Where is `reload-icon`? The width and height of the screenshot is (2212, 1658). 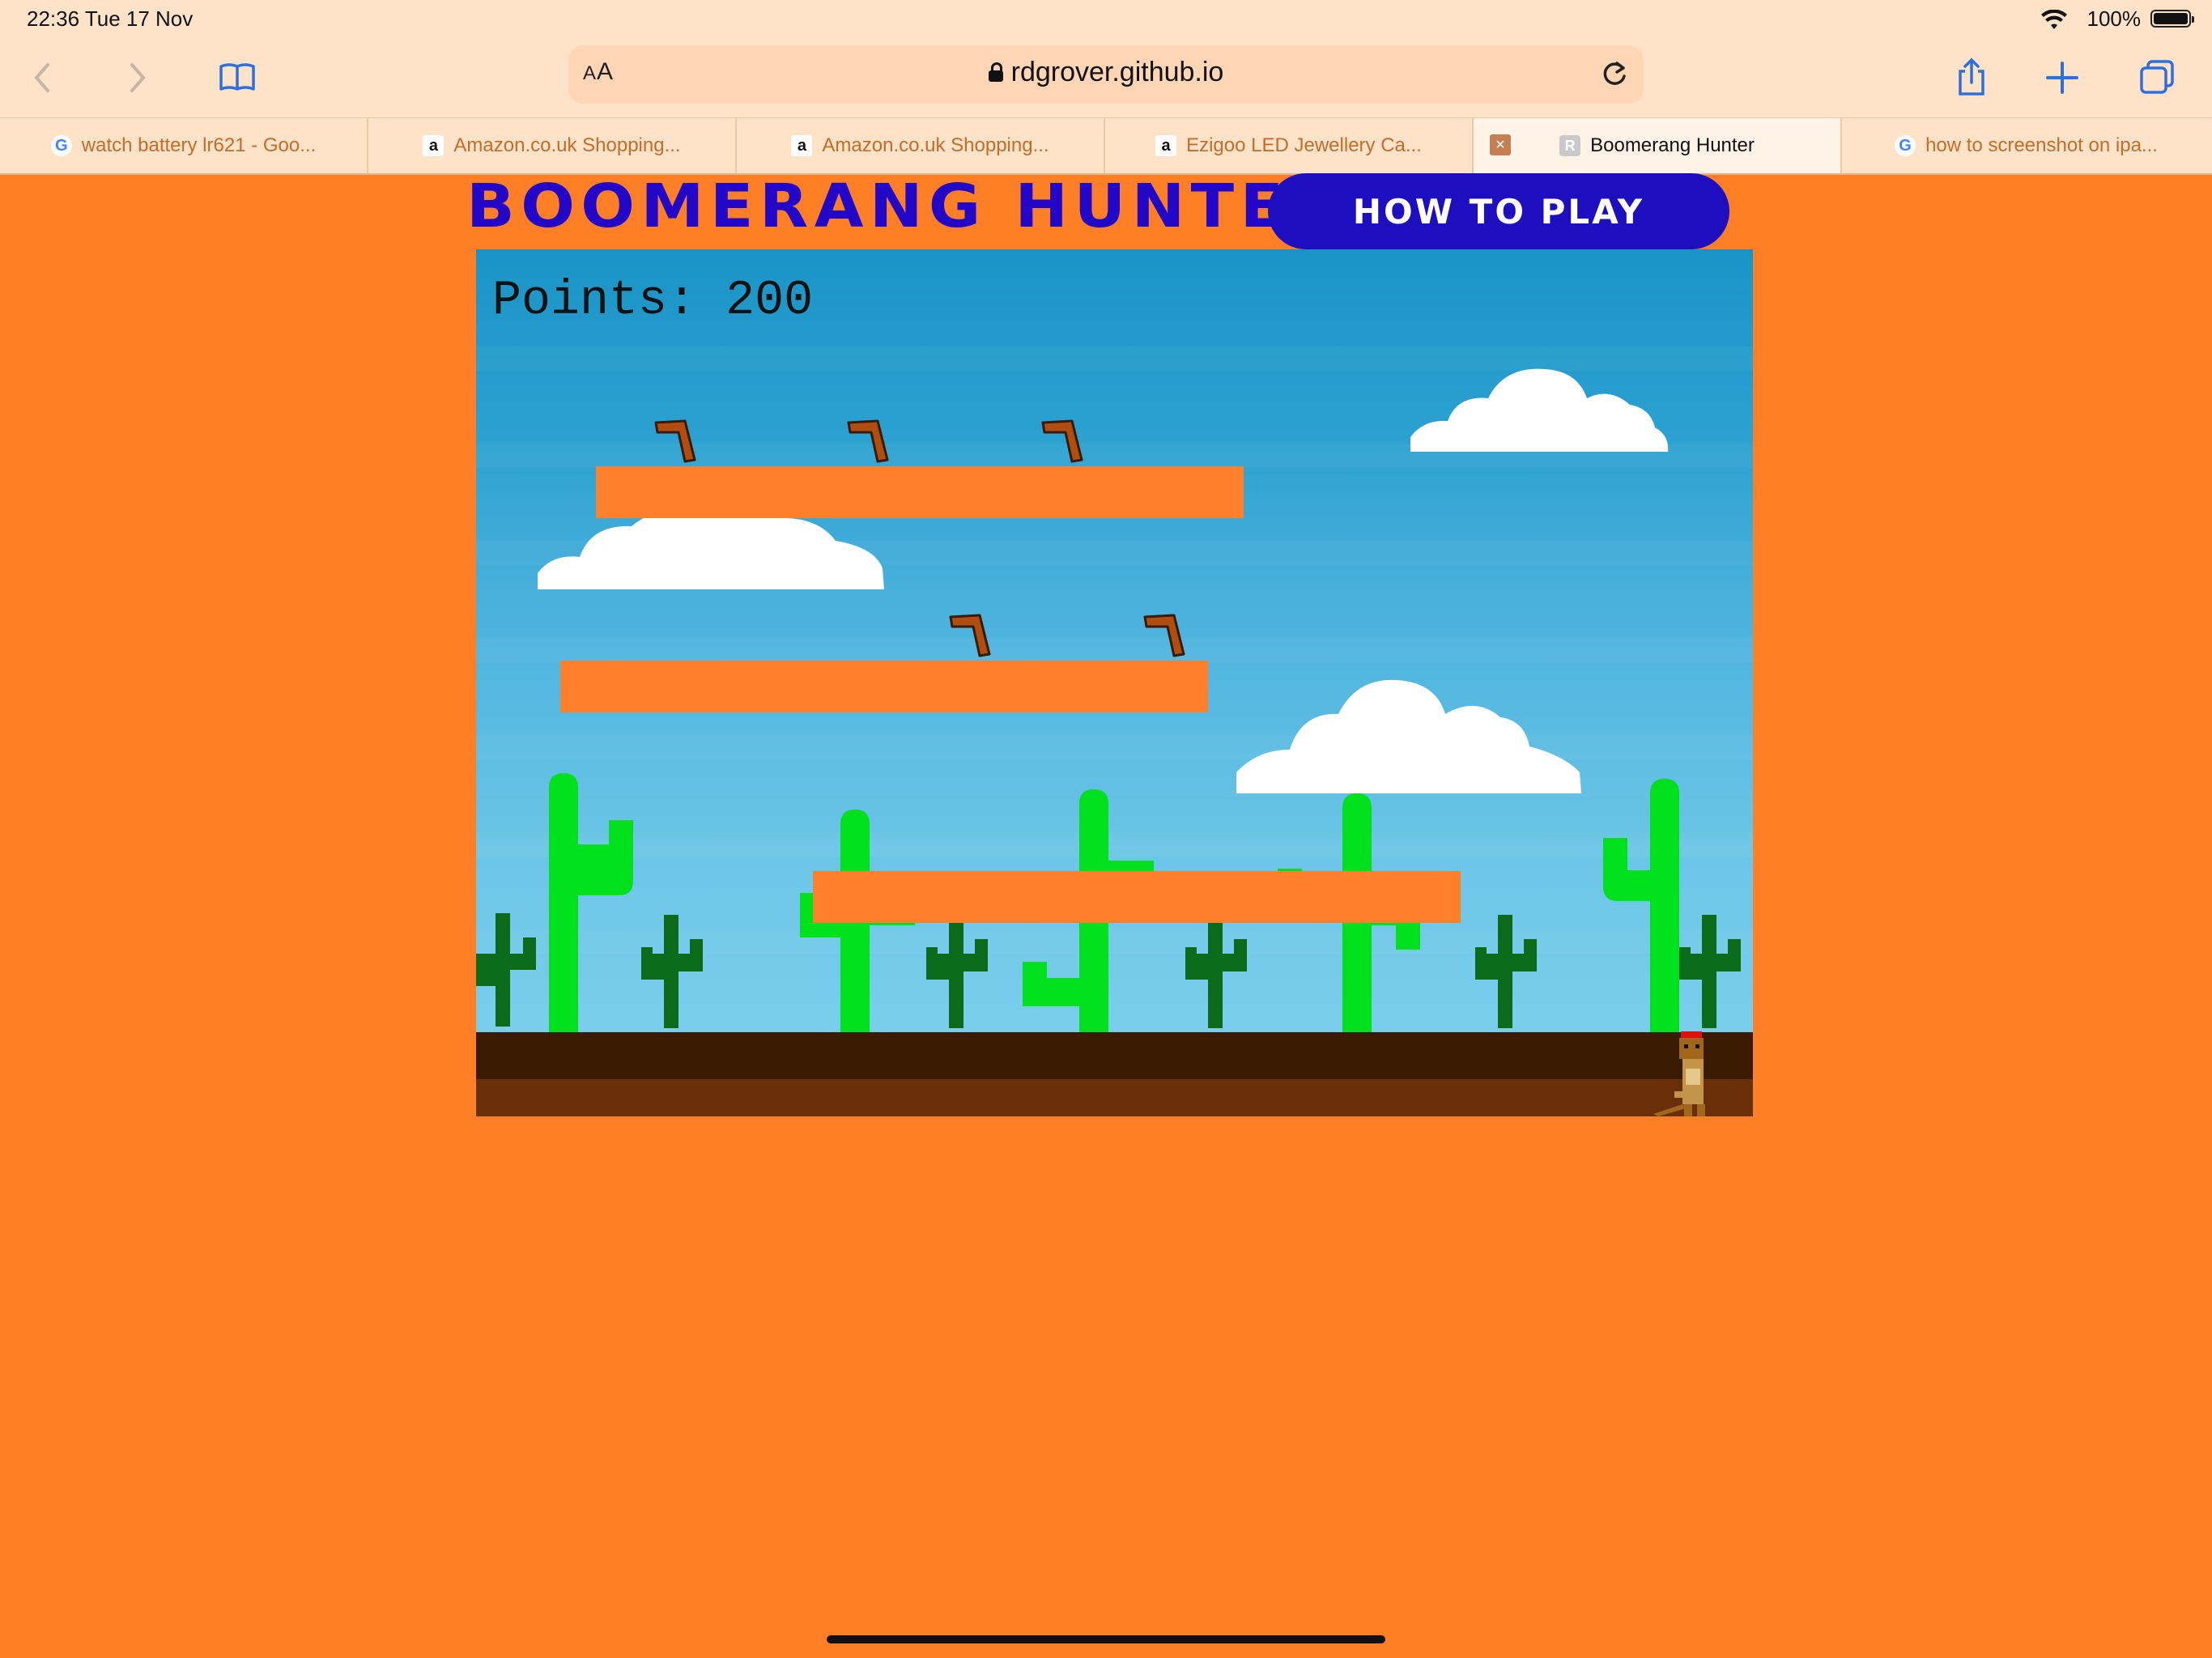
reload-icon is located at coordinates (1615, 74).